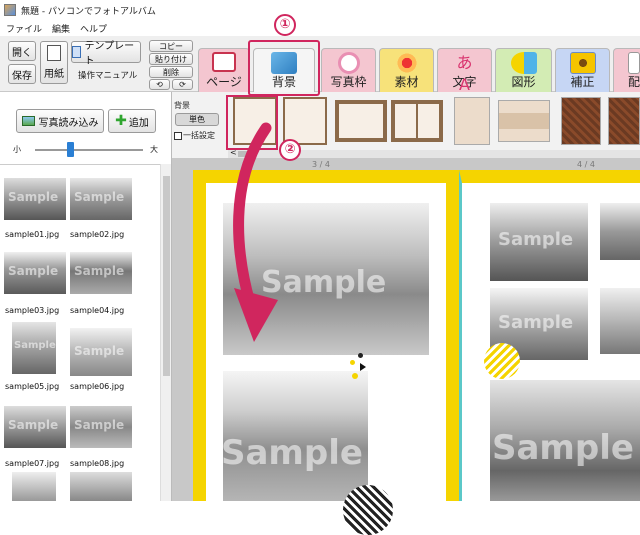  I want to click on menu-edit: 編集, so click(61, 28).